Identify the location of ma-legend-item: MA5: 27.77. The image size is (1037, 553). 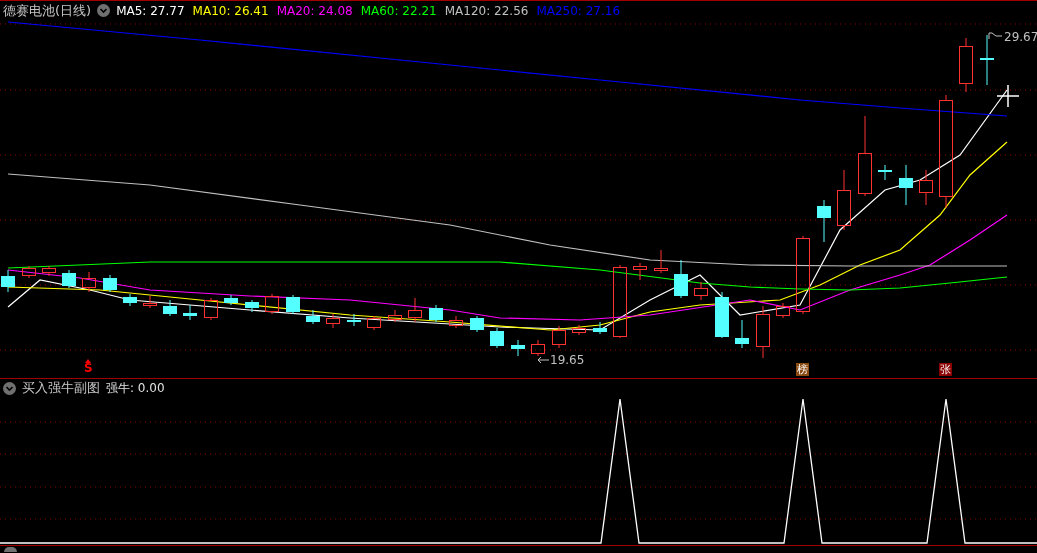
(150, 10).